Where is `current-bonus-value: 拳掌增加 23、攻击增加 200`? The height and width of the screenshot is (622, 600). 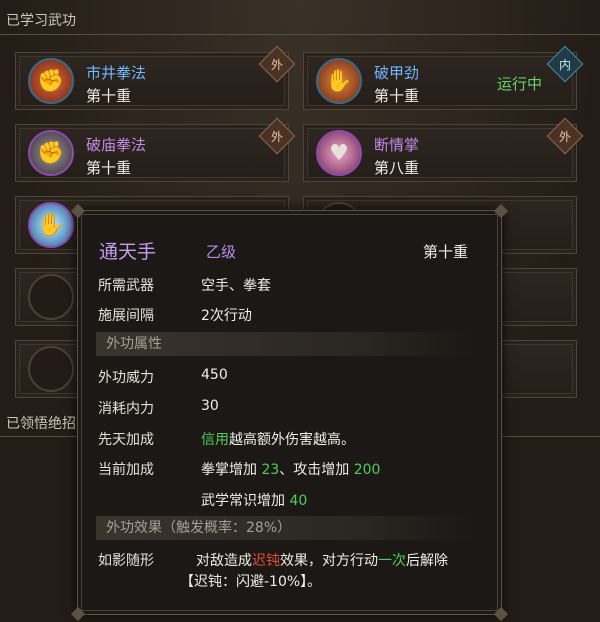 current-bonus-value: 拳掌增加 23、攻击增加 200 is located at coordinates (291, 470).